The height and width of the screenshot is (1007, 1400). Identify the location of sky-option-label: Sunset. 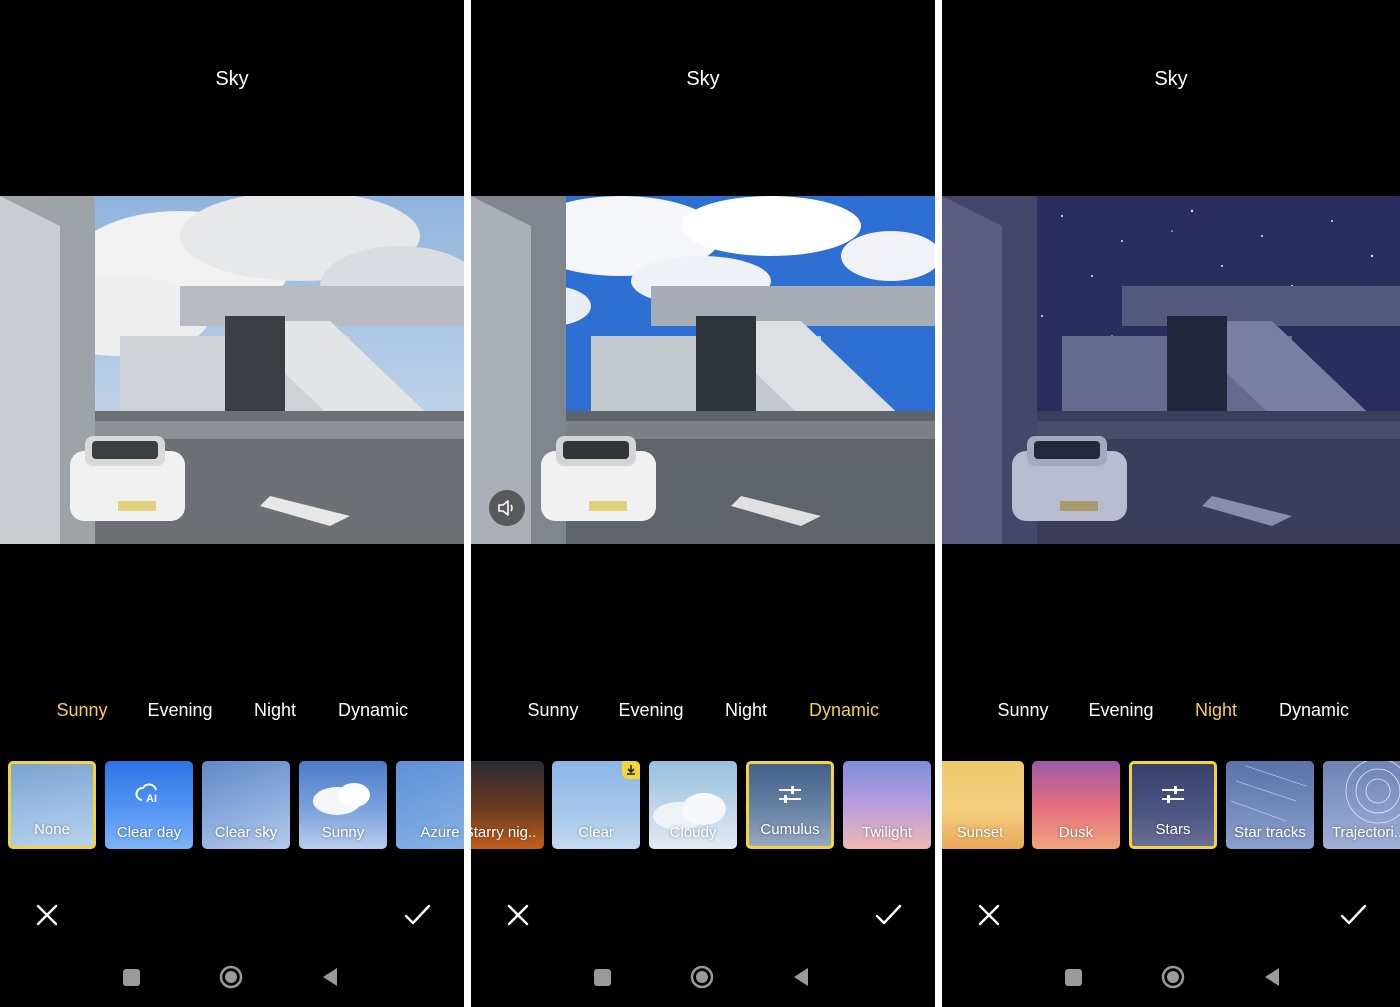
(980, 832).